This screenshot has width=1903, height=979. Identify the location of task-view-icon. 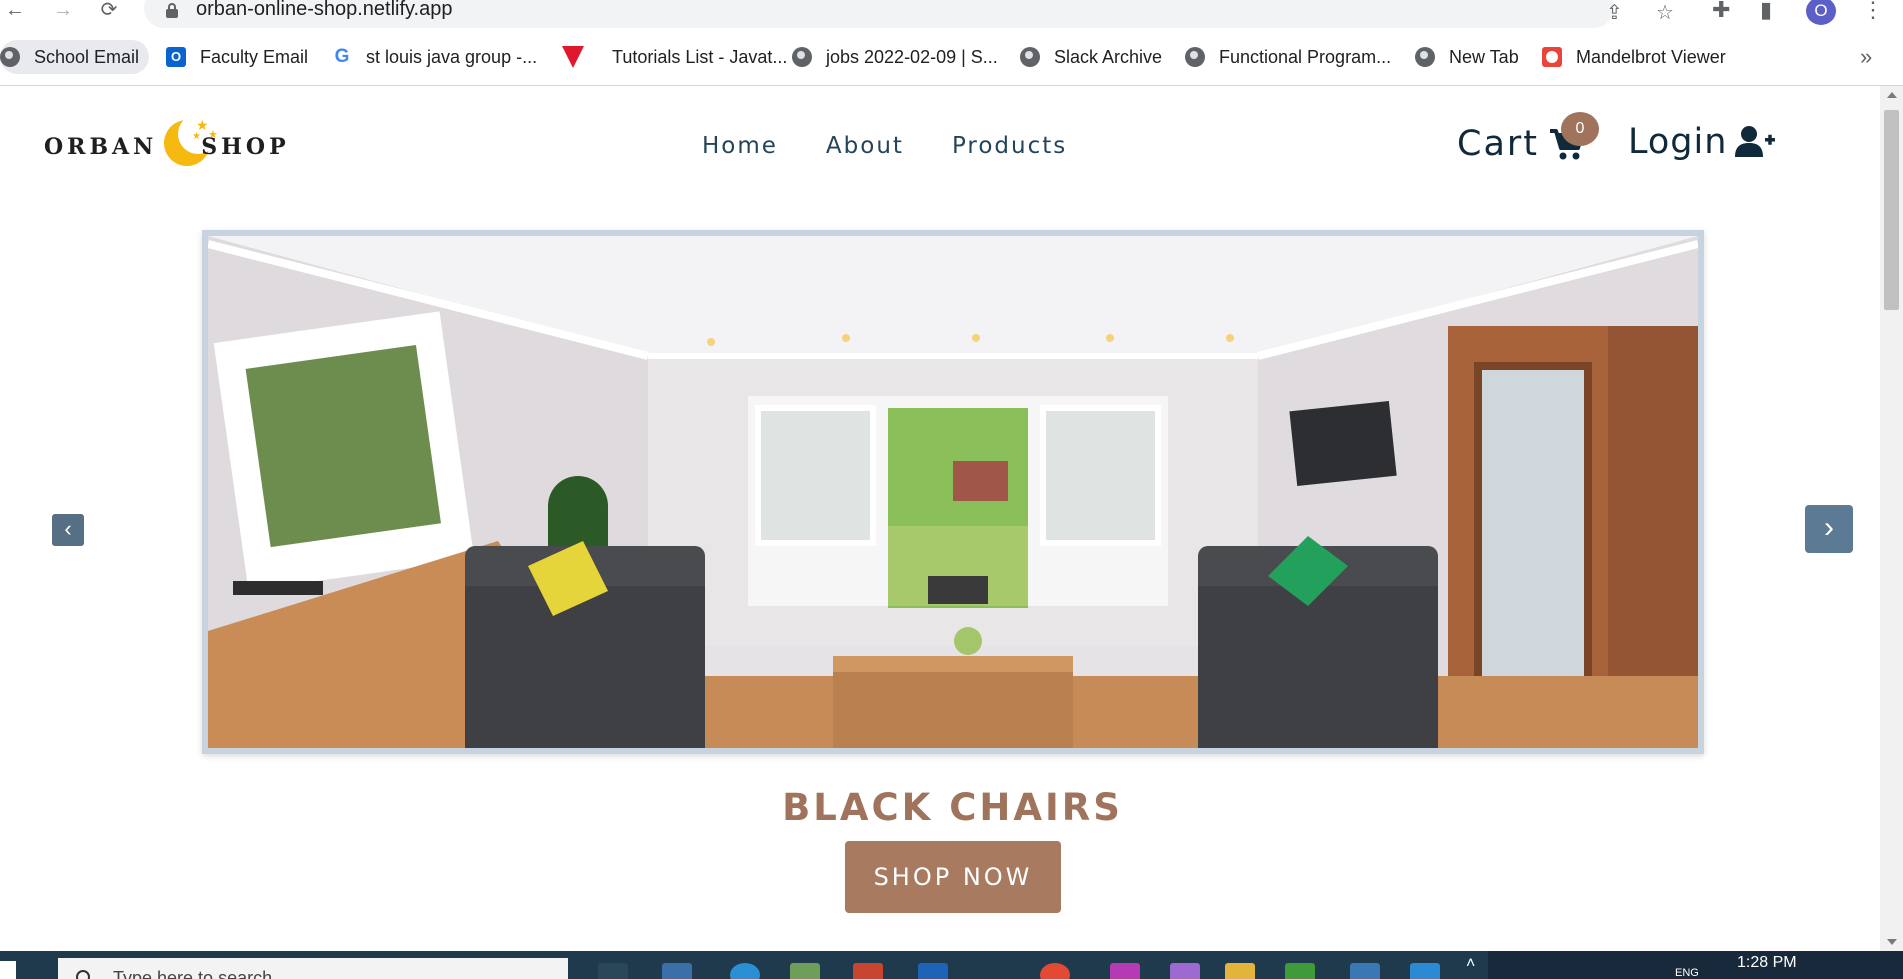
(613, 971).